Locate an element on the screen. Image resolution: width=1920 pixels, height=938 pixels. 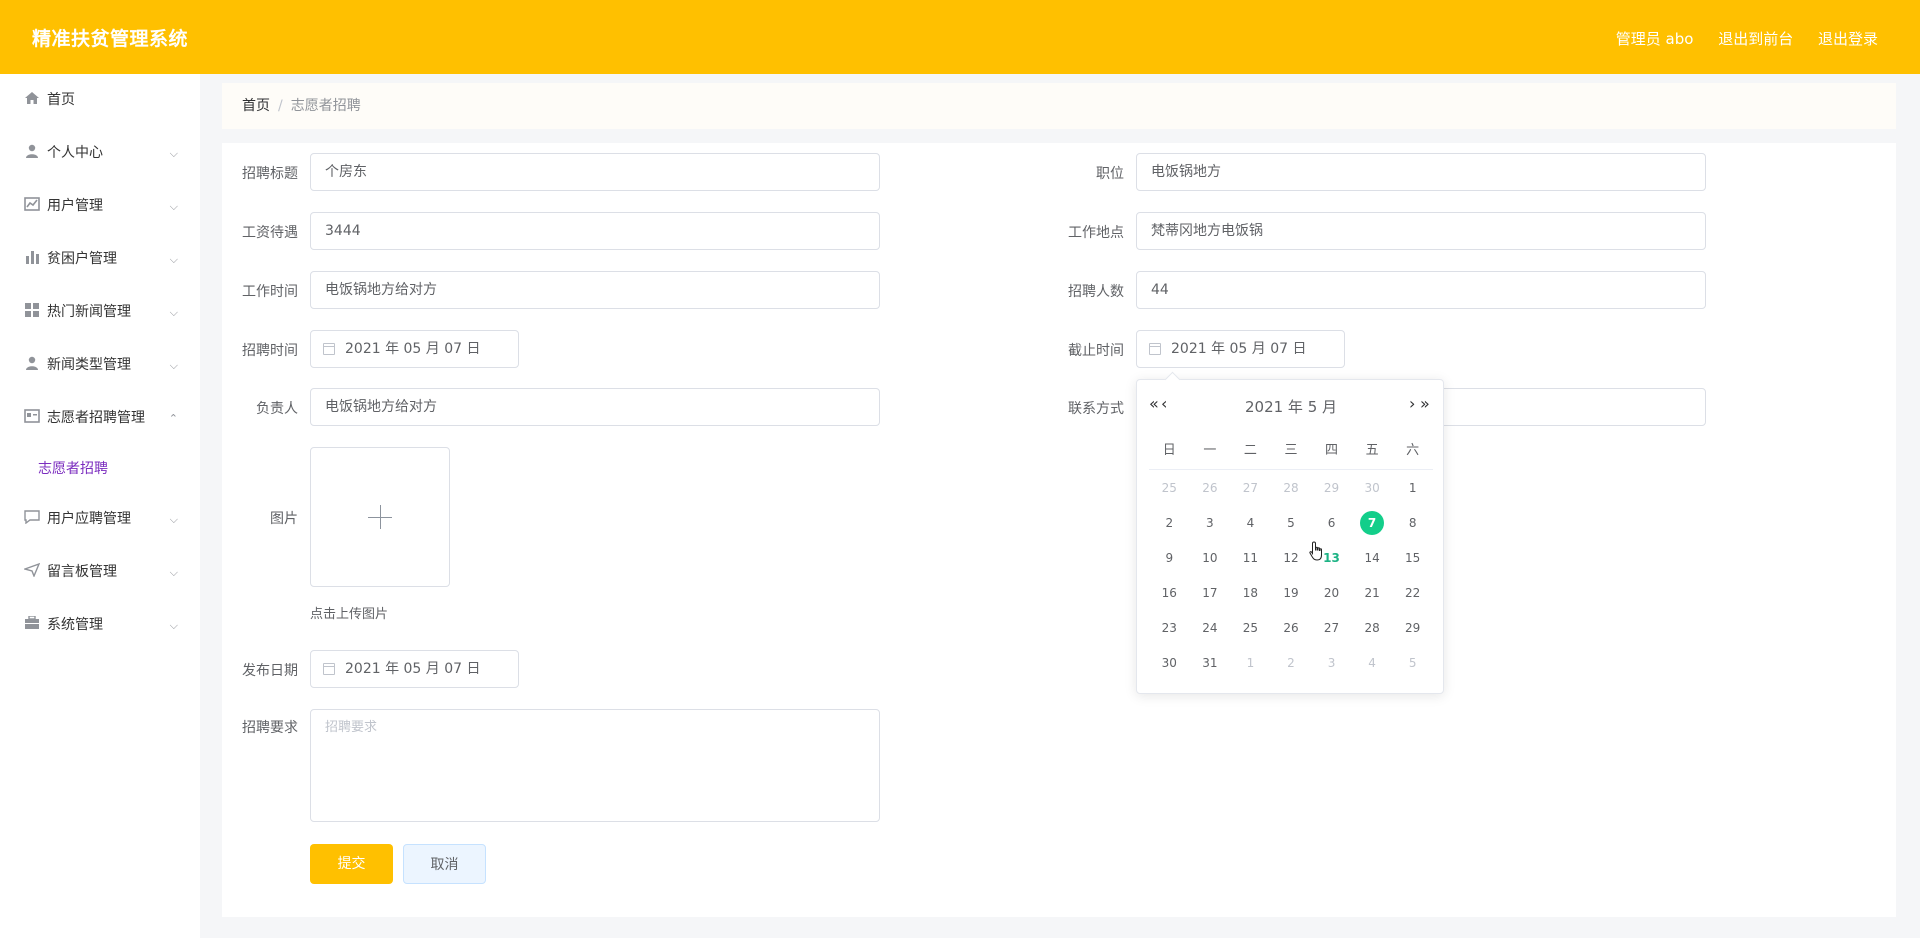
sidebar-item-news-types: 新闻类型管理 ⌵ is located at coordinates (100, 365).